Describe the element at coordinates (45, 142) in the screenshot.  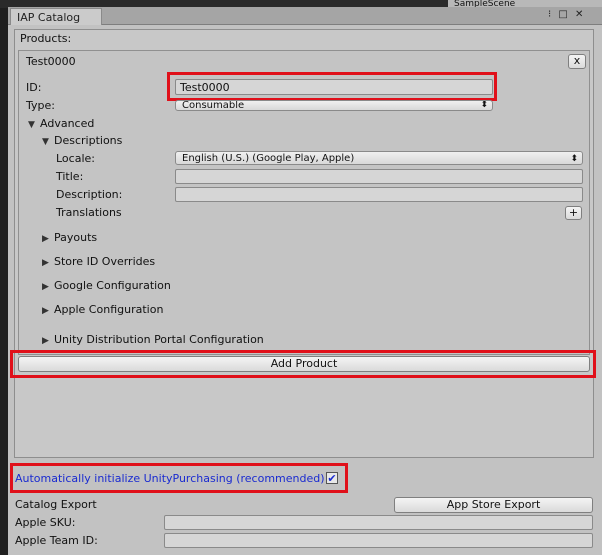
I see `descriptions-expanded-triangle-icon: ▼` at that location.